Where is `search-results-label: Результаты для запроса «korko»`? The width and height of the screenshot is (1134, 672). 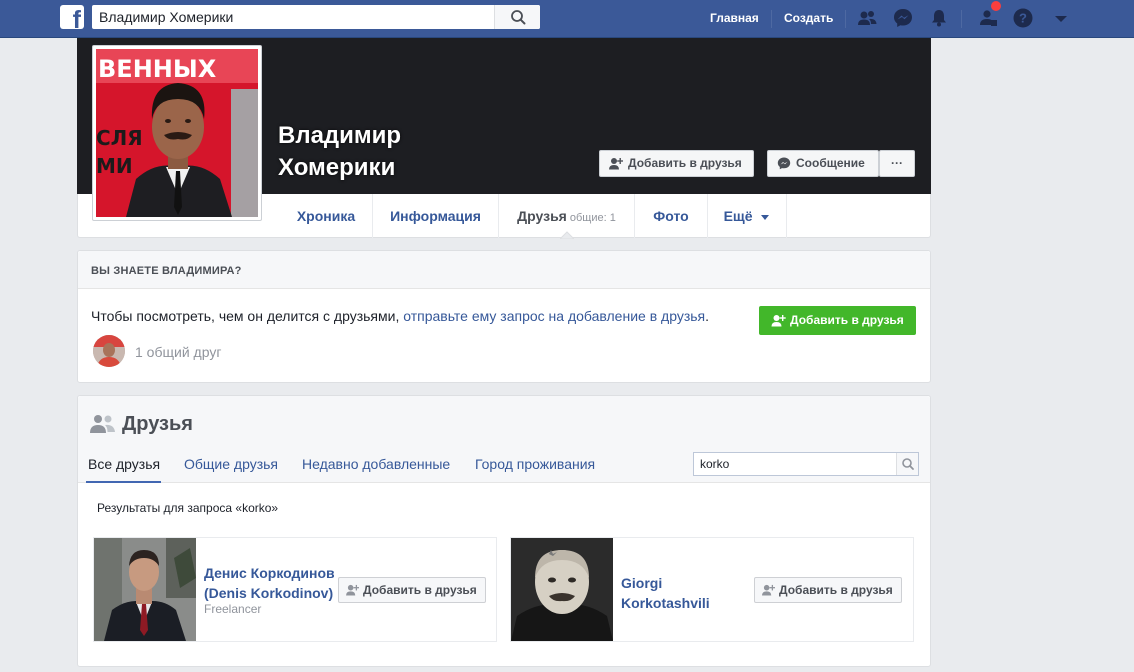
search-results-label: Результаты для запроса «korko» is located at coordinates (188, 508).